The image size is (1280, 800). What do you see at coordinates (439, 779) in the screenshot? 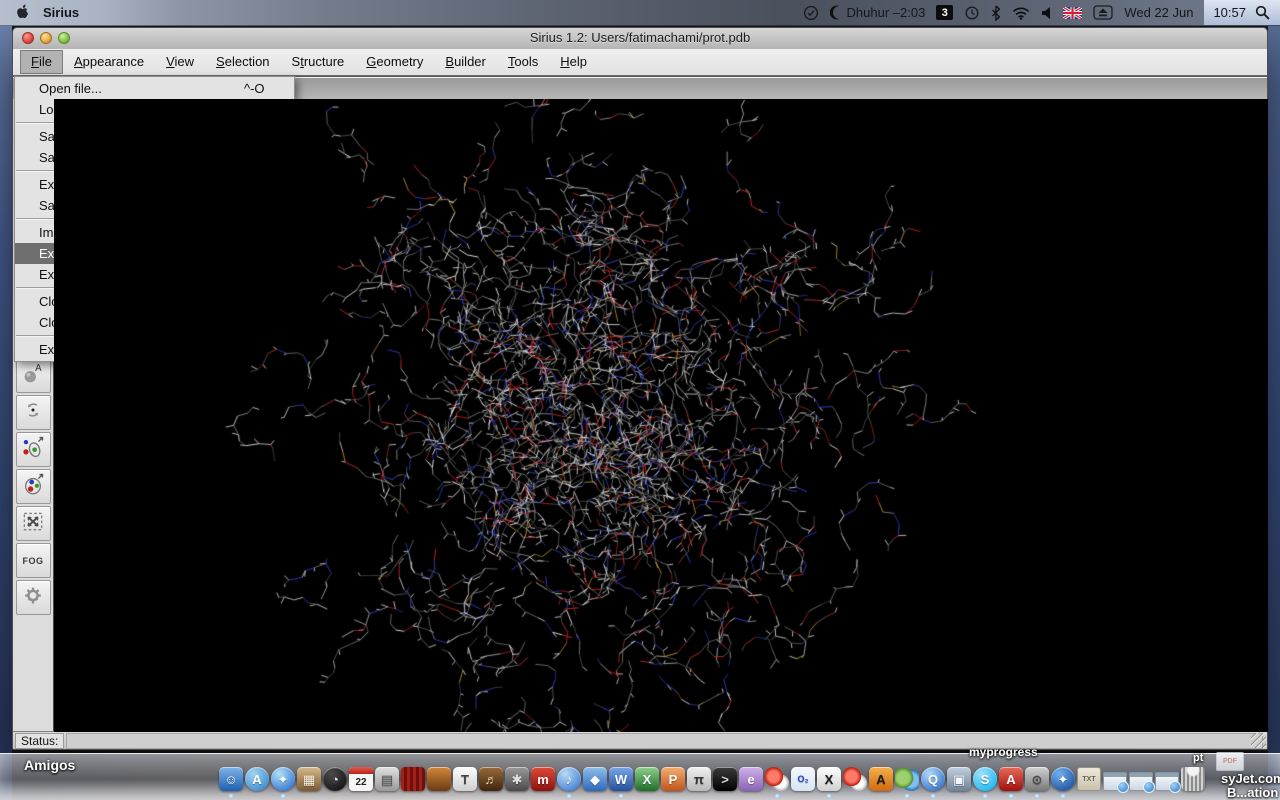
I see `aperture-icon` at bounding box center [439, 779].